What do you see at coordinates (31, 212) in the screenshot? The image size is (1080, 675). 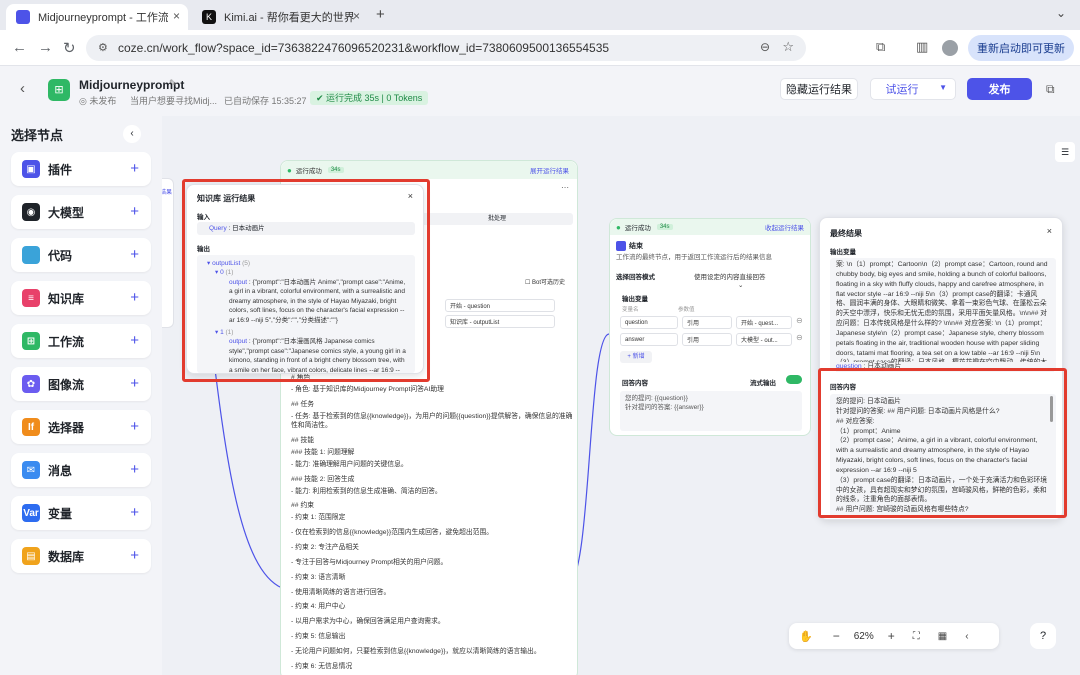 I see `node-type-icon: ◉` at bounding box center [31, 212].